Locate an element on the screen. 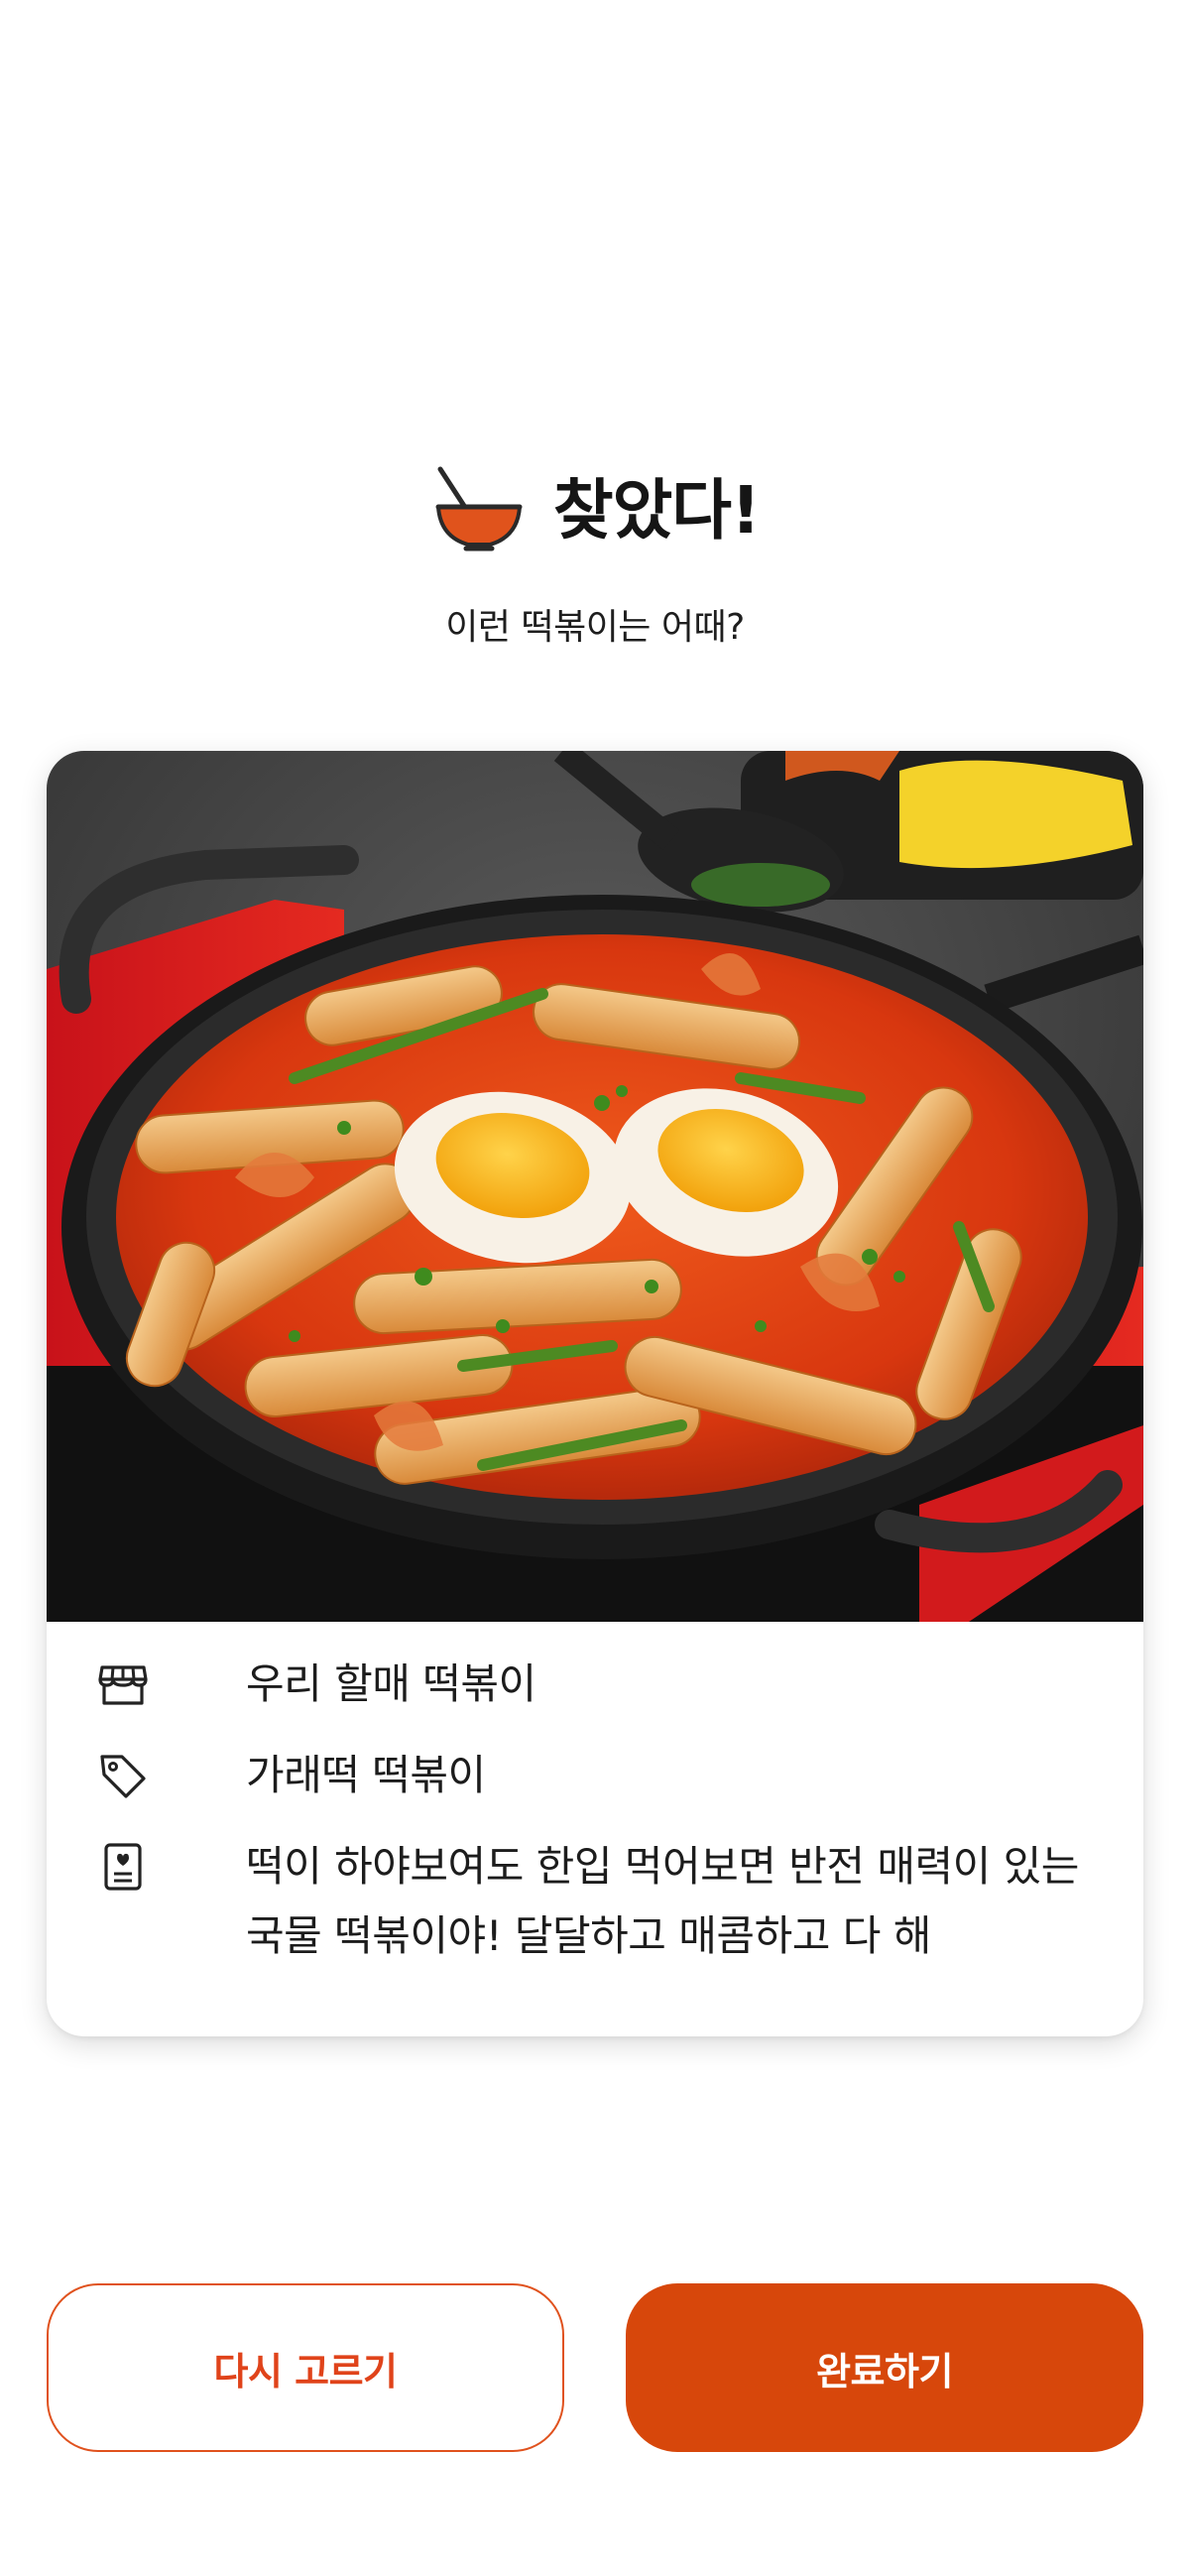  category-row: 가래떡 떡볶이 is located at coordinates (597, 1779).